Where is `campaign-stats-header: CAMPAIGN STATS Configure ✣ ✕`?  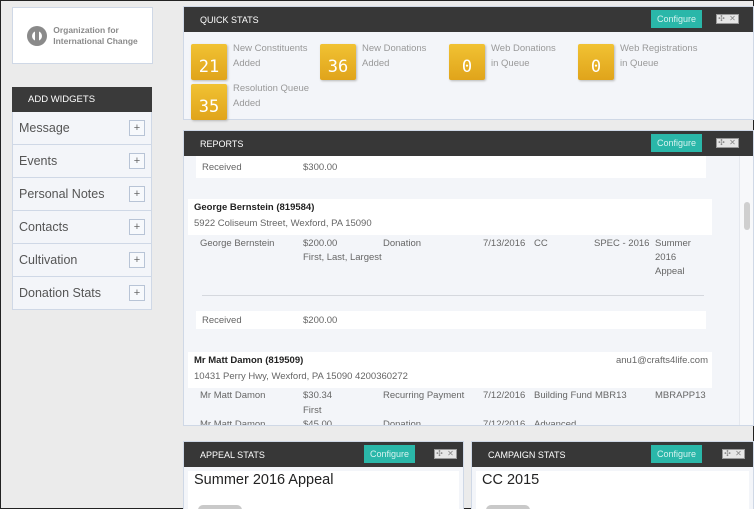 campaign-stats-header: CAMPAIGN STATS Configure ✣ ✕ is located at coordinates (612, 454).